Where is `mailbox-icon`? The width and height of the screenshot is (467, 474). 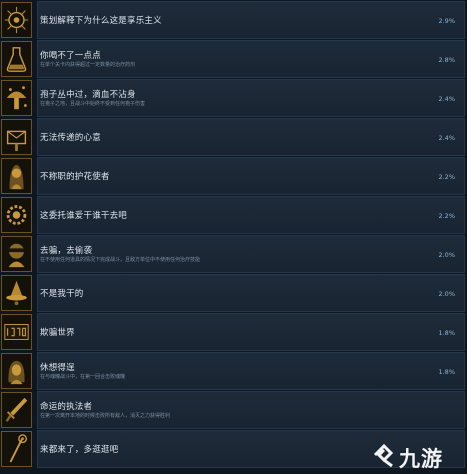 mailbox-icon is located at coordinates (16, 137).